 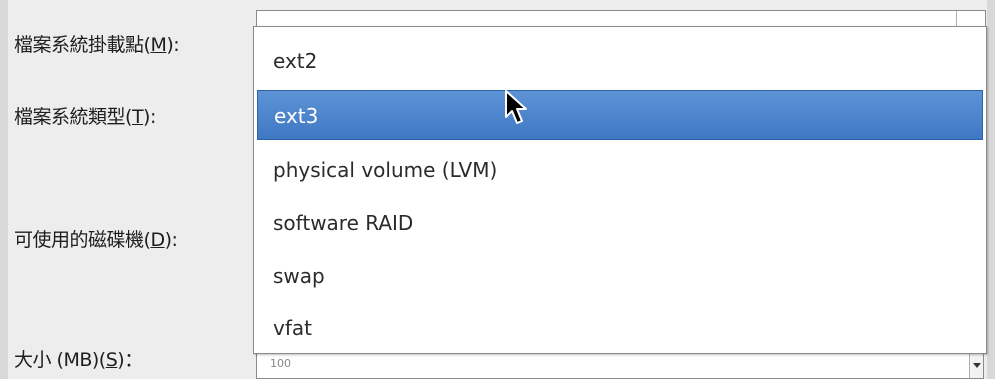 I want to click on size-spin-field: 100, so click(x=620, y=364).